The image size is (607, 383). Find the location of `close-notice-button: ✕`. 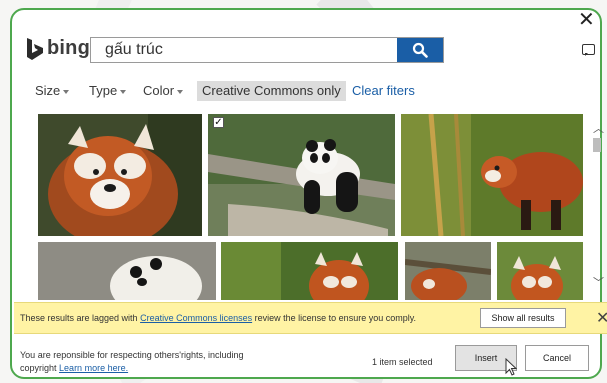

close-notice-button: ✕ is located at coordinates (601, 318).